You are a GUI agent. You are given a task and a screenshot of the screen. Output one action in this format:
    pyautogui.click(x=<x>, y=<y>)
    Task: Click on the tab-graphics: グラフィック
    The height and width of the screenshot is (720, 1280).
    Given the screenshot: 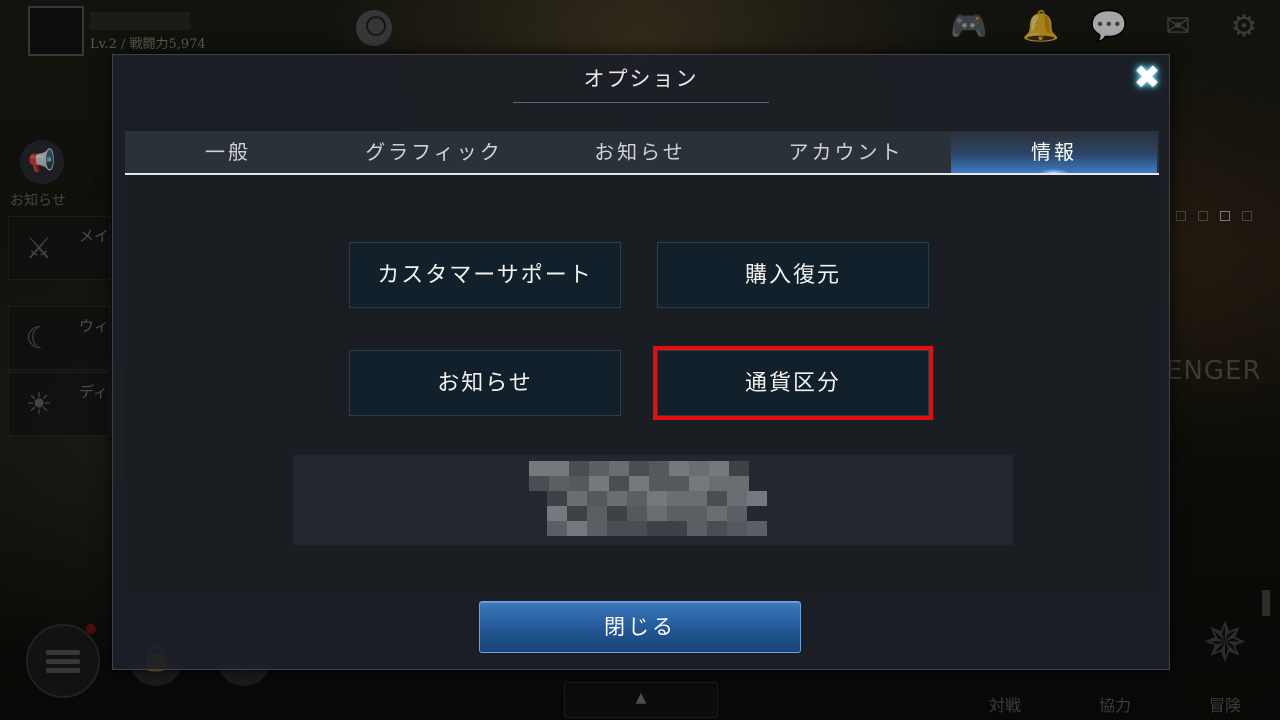 What is the action you would take?
    pyautogui.click(x=434, y=152)
    